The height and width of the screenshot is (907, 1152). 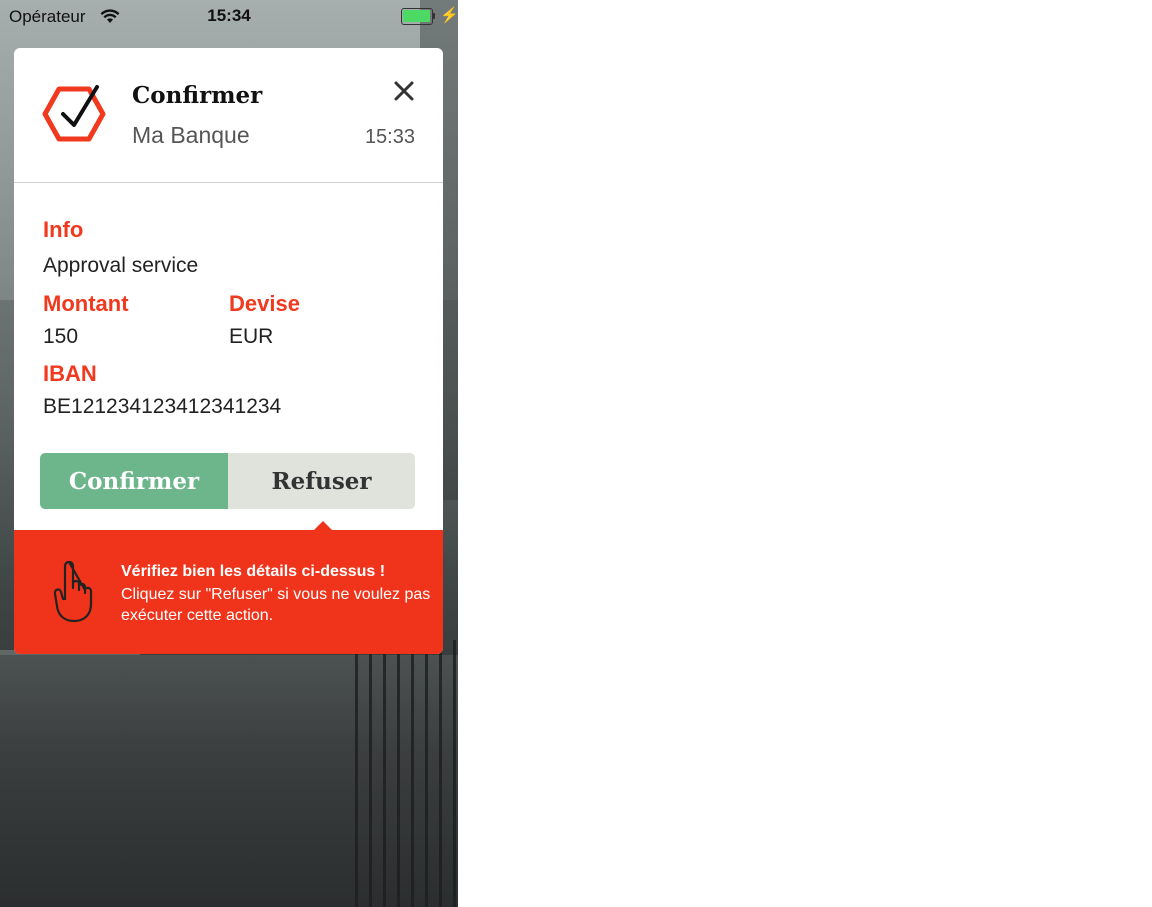 I want to click on status-time: 15:34, so click(x=229, y=15).